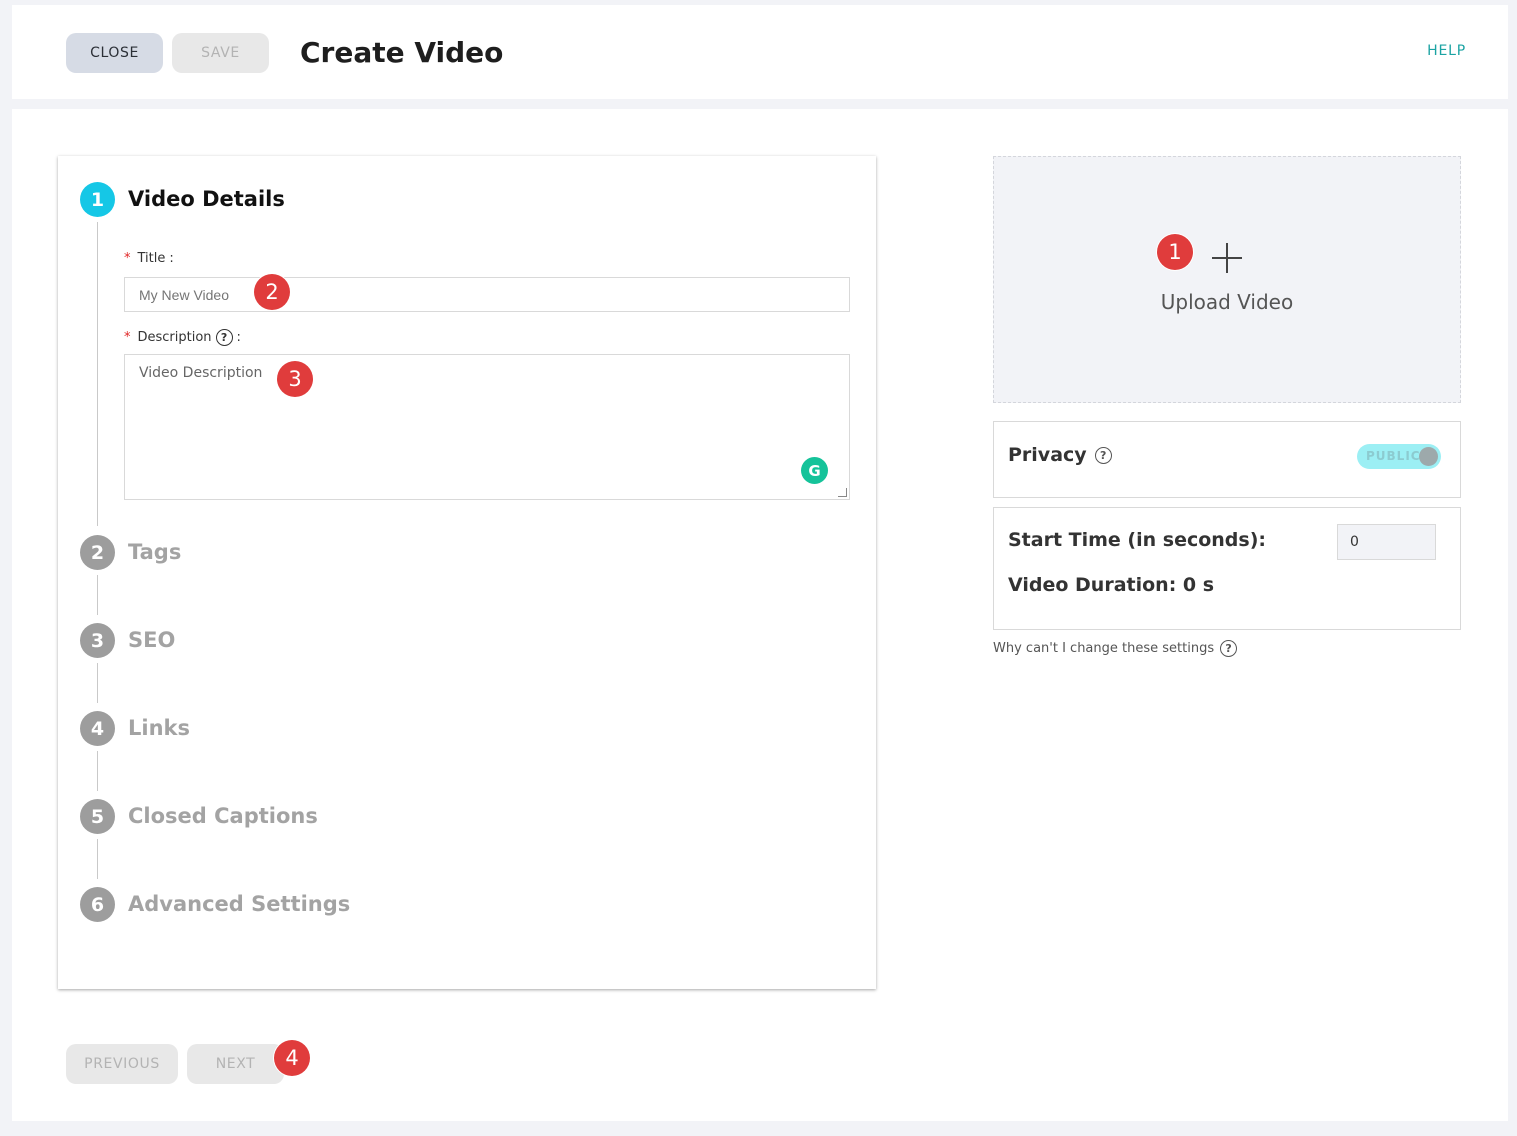 The height and width of the screenshot is (1136, 1517). Describe the element at coordinates (97, 904) in the screenshot. I see `step-6-number: 6` at that location.